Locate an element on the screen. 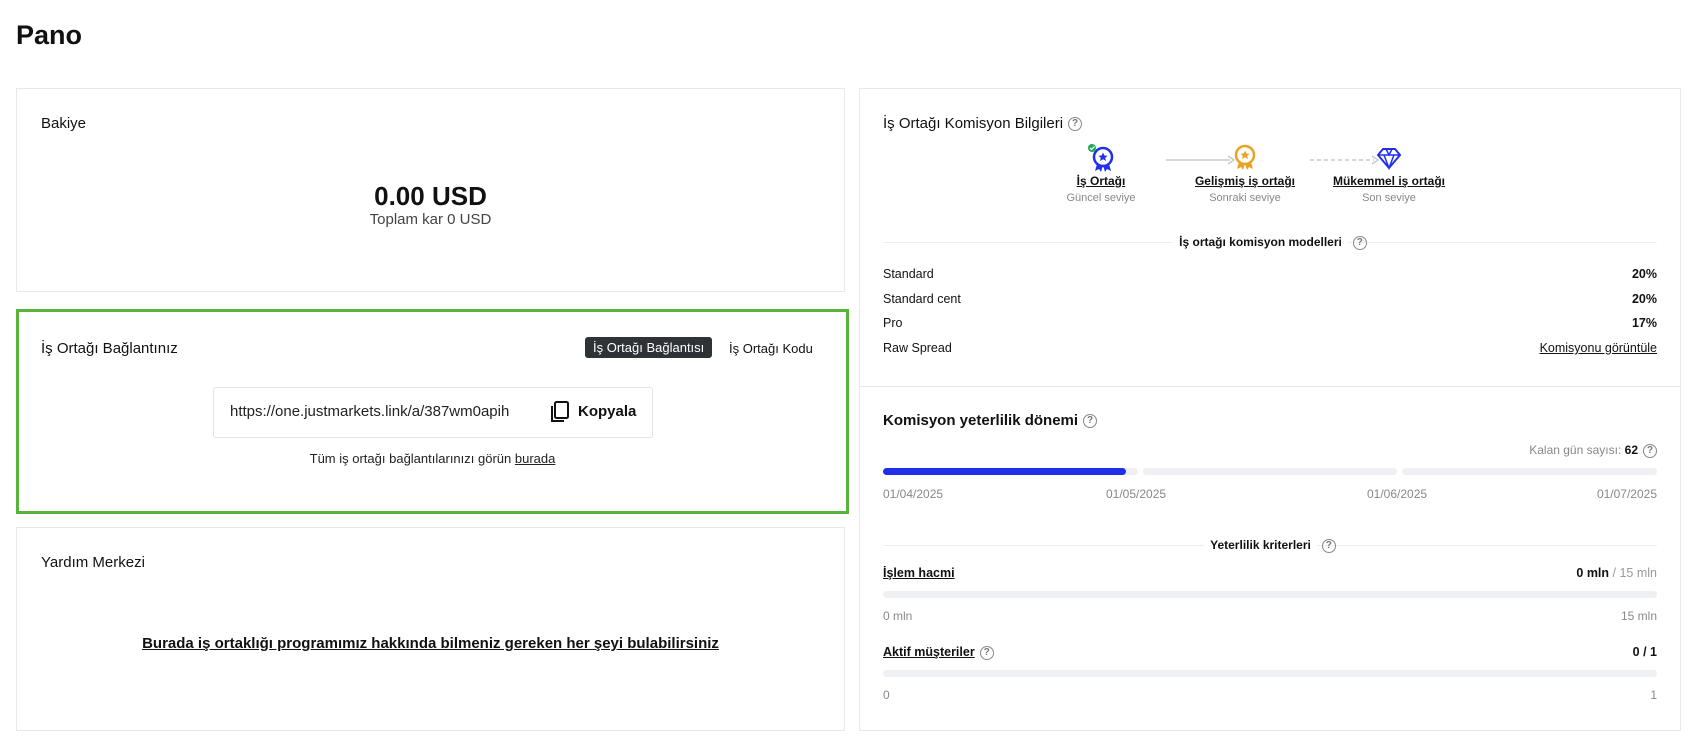 This screenshot has width=1694, height=736. model-name: Raw Spread is located at coordinates (917, 348).